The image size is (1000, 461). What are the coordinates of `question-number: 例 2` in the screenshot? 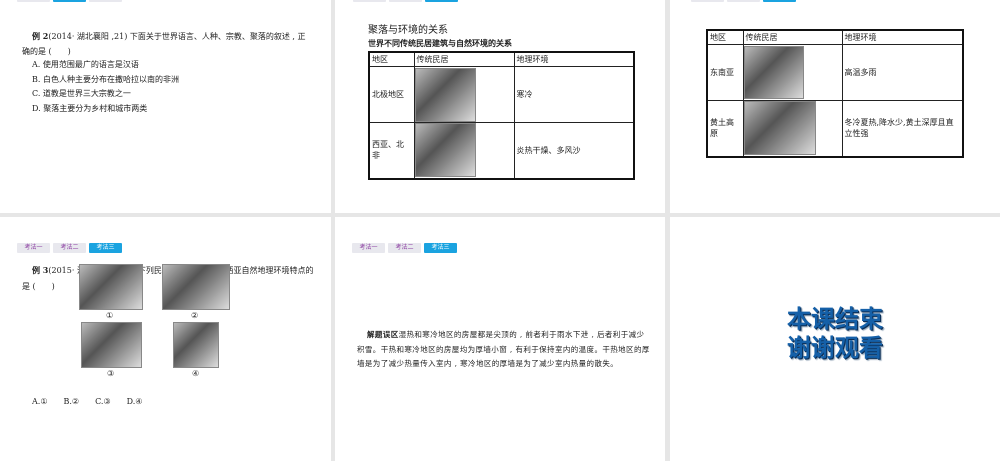 It's located at (40, 36).